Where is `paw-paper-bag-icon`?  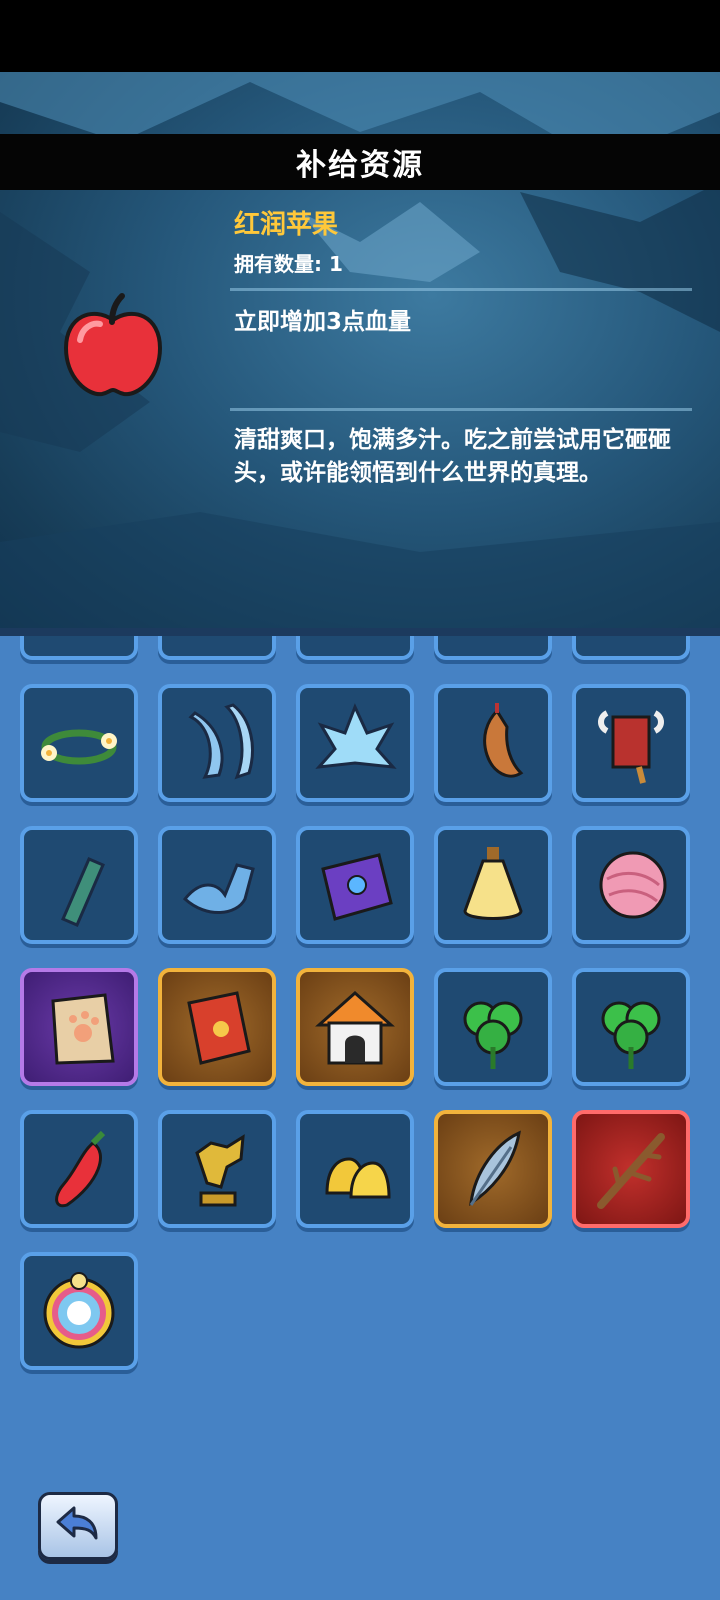 paw-paper-bag-icon is located at coordinates (83, 1029).